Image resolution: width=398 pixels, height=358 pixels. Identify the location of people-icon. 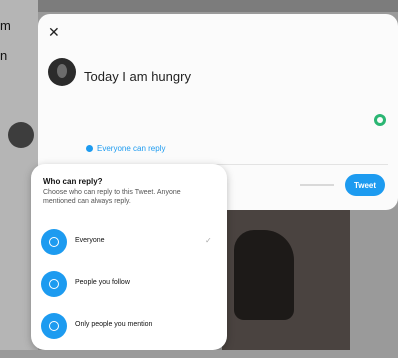
(54, 284).